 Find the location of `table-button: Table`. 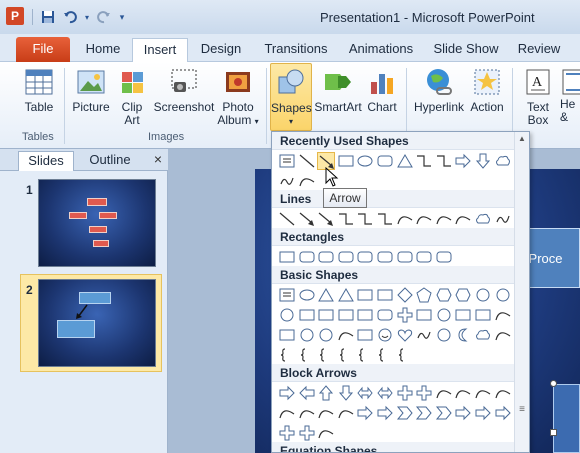

table-button: Table is located at coordinates (39, 90).